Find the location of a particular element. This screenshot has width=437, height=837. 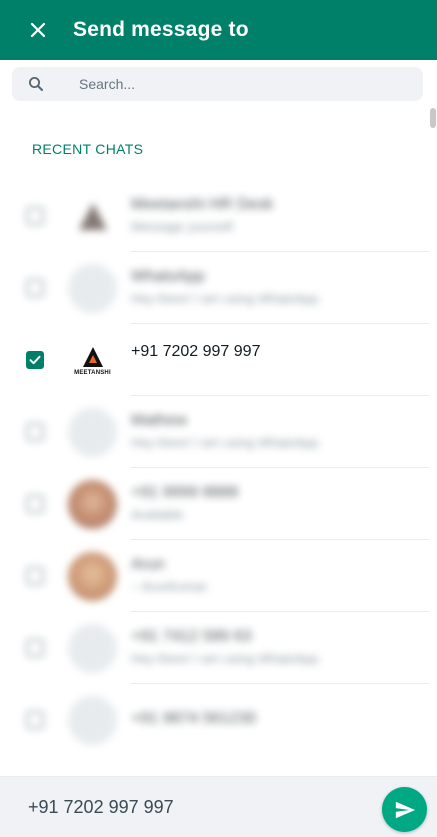

chat-row: Arun ~ ArunKumar is located at coordinates (214, 576).